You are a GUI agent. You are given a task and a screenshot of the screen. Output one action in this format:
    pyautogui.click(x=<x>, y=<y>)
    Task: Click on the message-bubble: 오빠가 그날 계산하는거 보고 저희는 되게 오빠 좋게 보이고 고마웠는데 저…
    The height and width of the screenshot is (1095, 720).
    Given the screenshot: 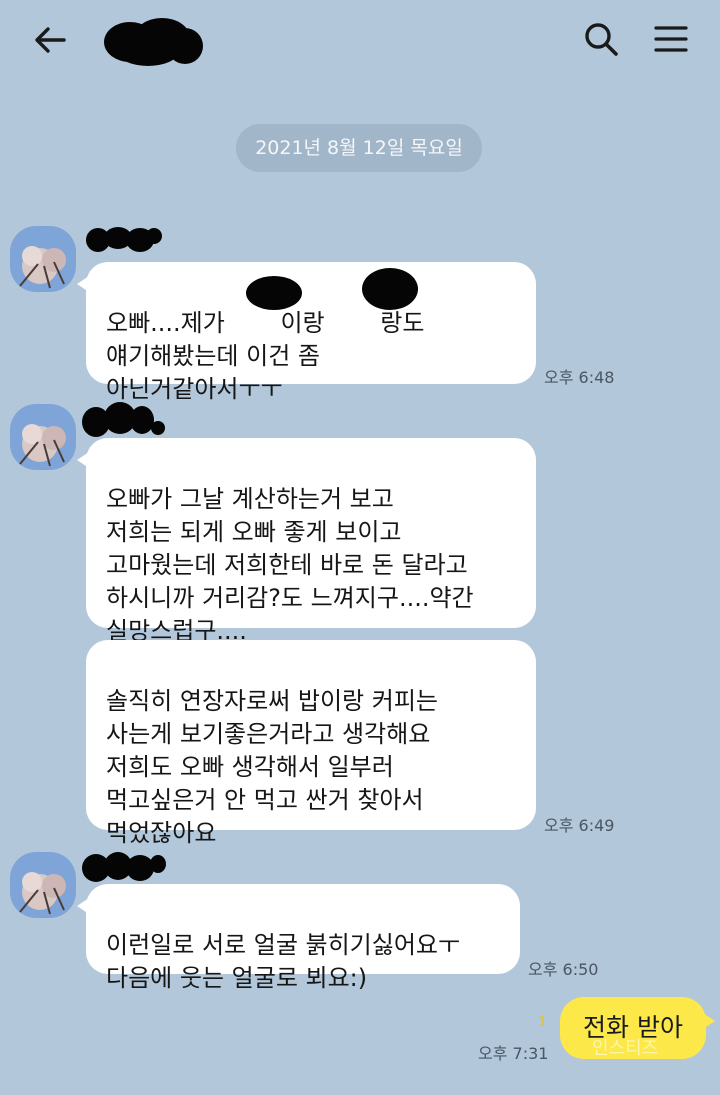 What is the action you would take?
    pyautogui.click(x=306, y=541)
    